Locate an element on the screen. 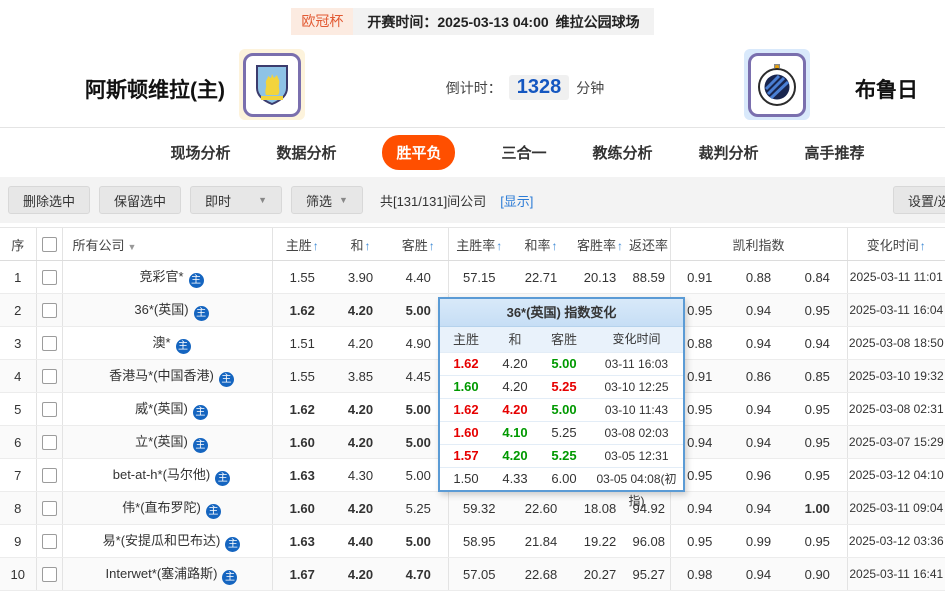  venue: 维拉公园球场 is located at coordinates (597, 21).